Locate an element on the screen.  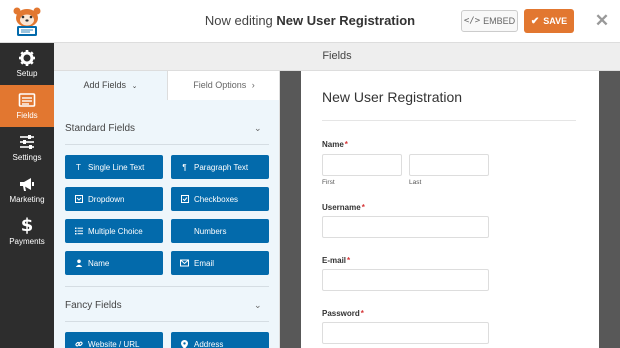
megaphone-icon is located at coordinates (27, 184).